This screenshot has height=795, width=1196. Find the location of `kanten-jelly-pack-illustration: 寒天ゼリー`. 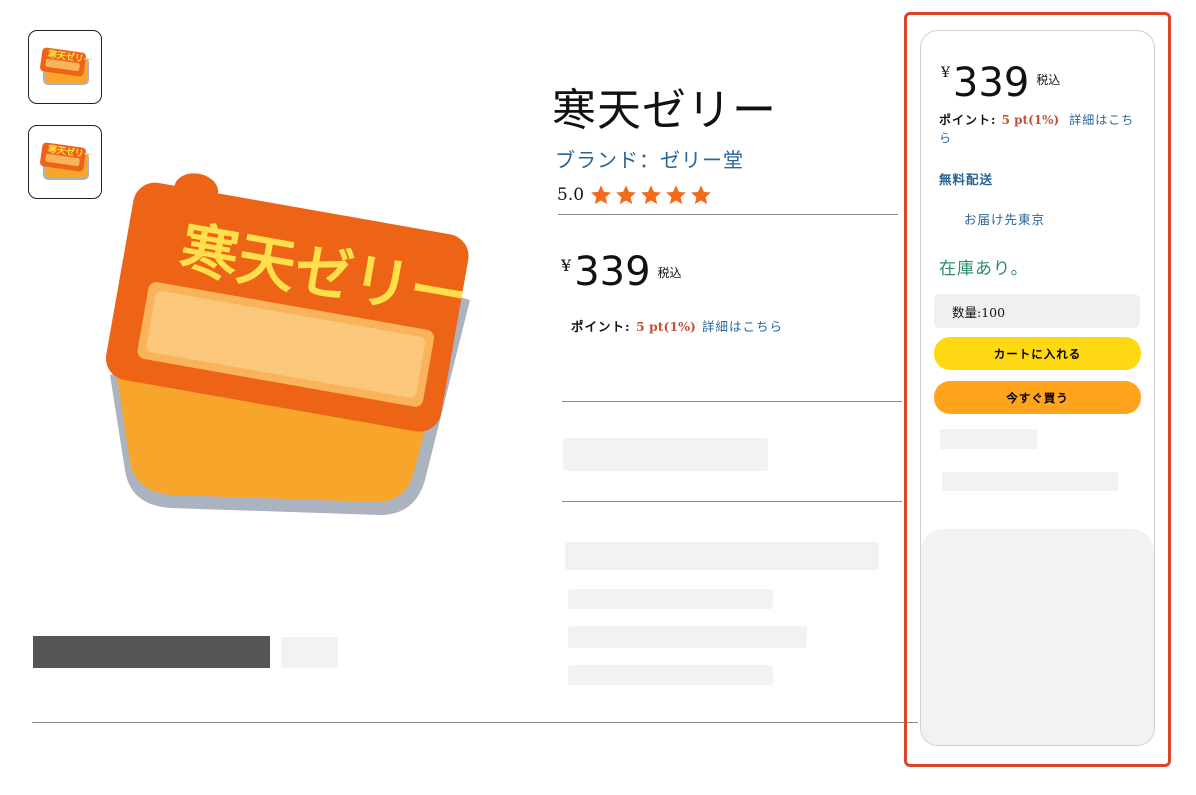

kanten-jelly-pack-illustration: 寒天ゼリー is located at coordinates (288, 344).